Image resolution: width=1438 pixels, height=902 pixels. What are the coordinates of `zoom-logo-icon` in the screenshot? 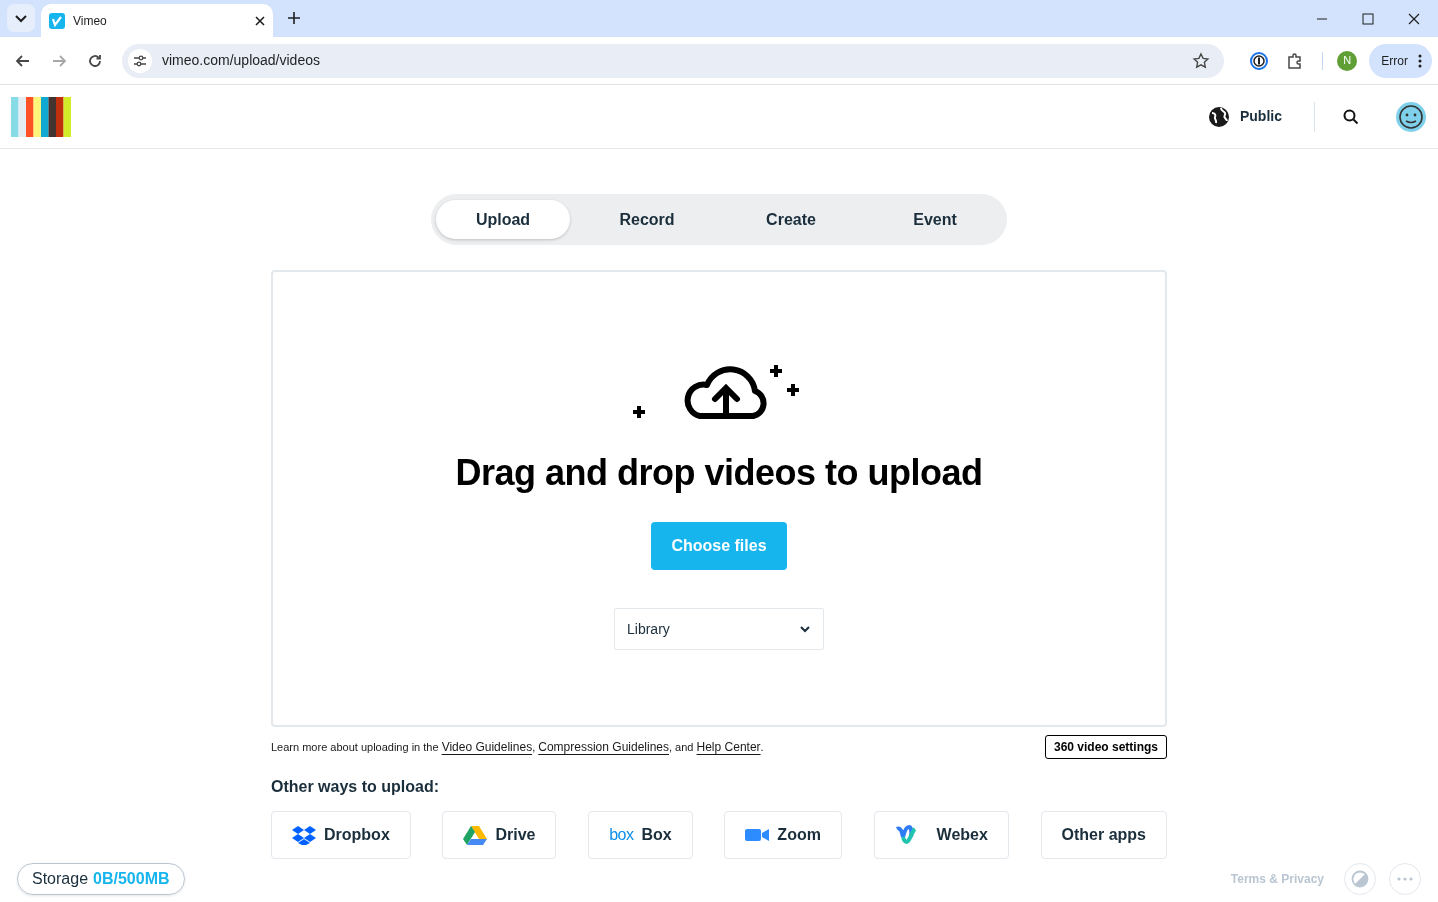 It's located at (757, 835).